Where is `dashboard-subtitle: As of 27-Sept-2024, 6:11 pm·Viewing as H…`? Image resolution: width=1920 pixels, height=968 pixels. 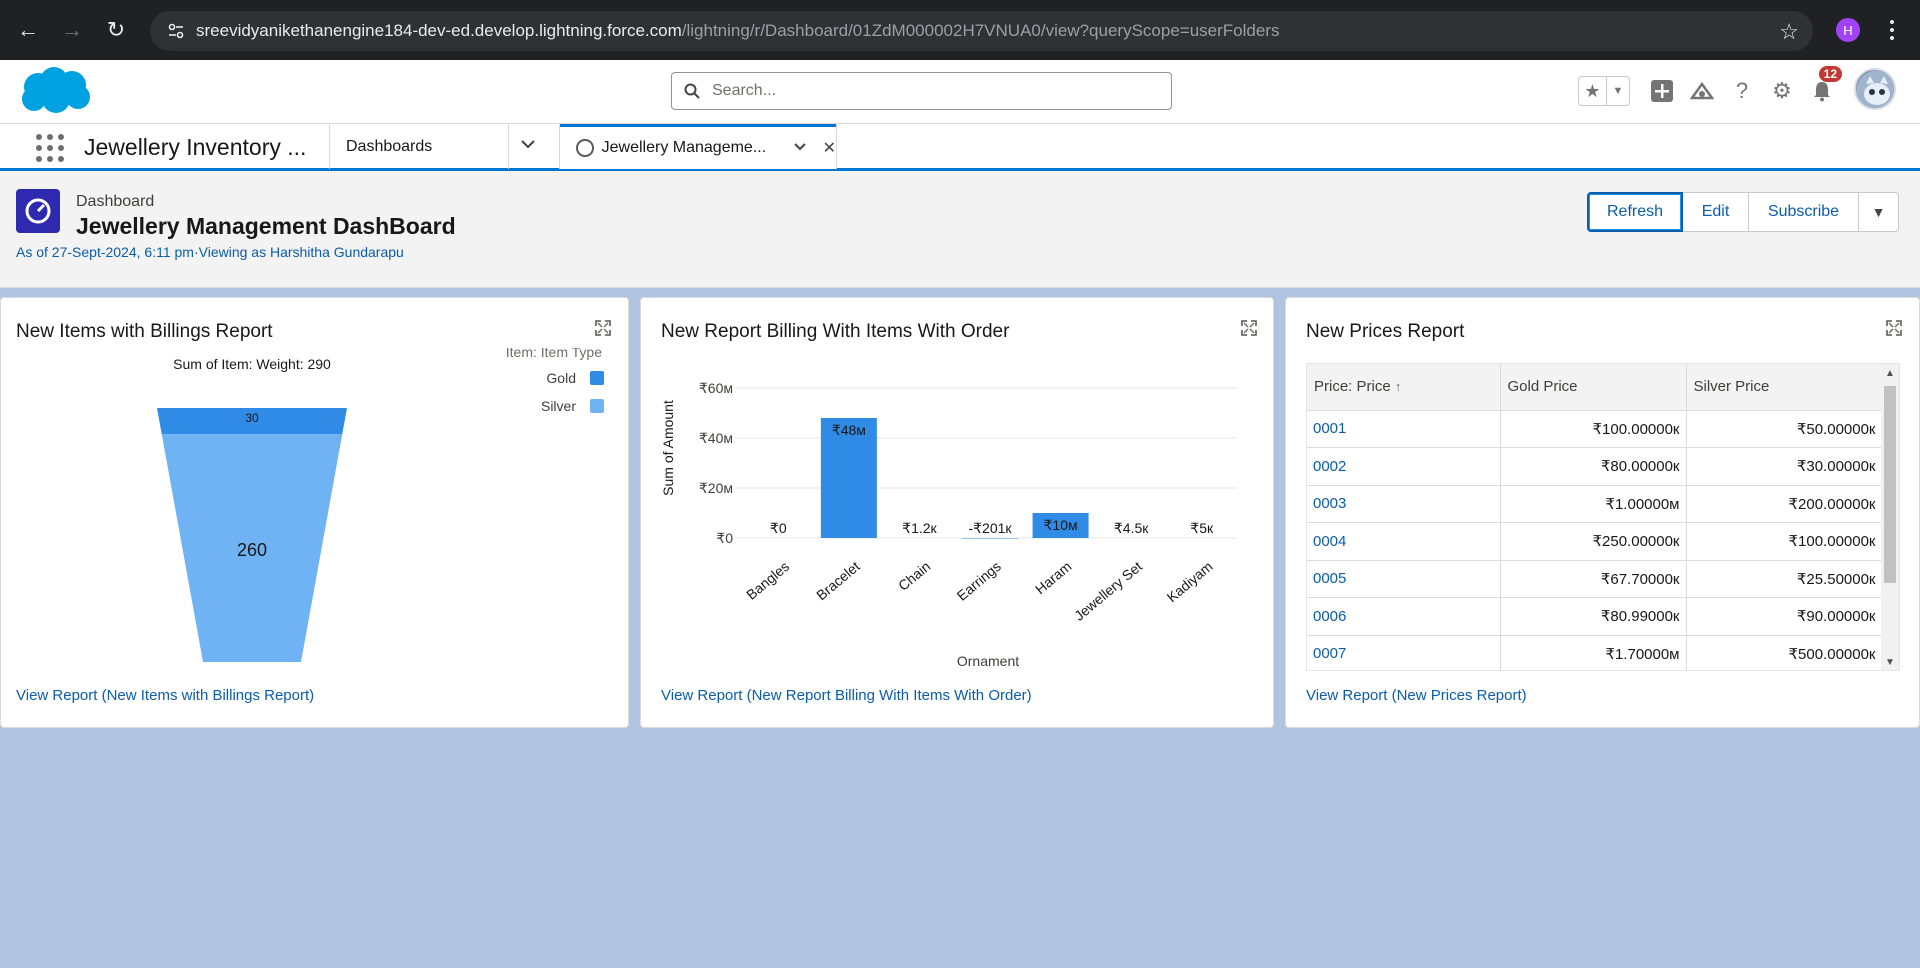 dashboard-subtitle: As of 27-Sept-2024, 6:11 pm·Viewing as H… is located at coordinates (210, 252).